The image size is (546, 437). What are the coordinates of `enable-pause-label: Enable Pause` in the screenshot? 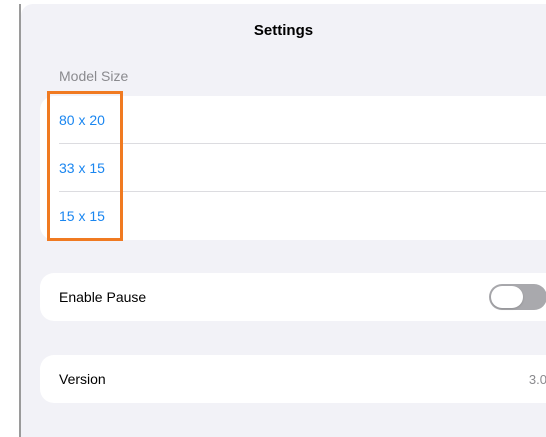 It's located at (103, 297).